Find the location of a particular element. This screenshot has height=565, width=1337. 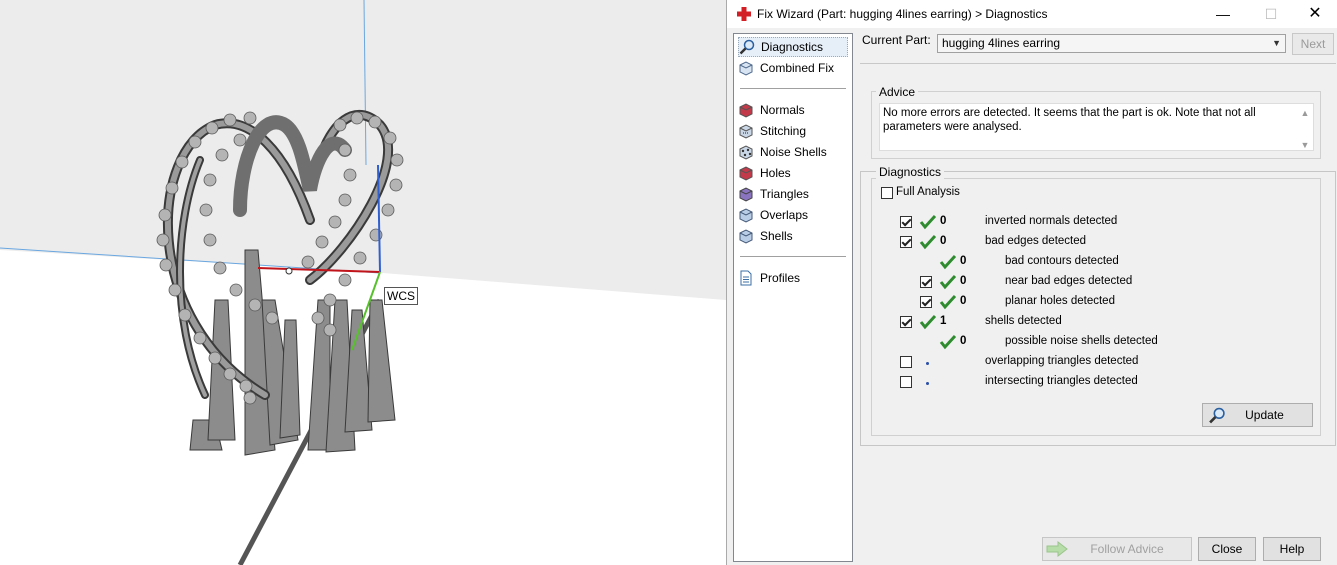

nav-item-noise-shells: Noise Shells is located at coordinates (793, 152).